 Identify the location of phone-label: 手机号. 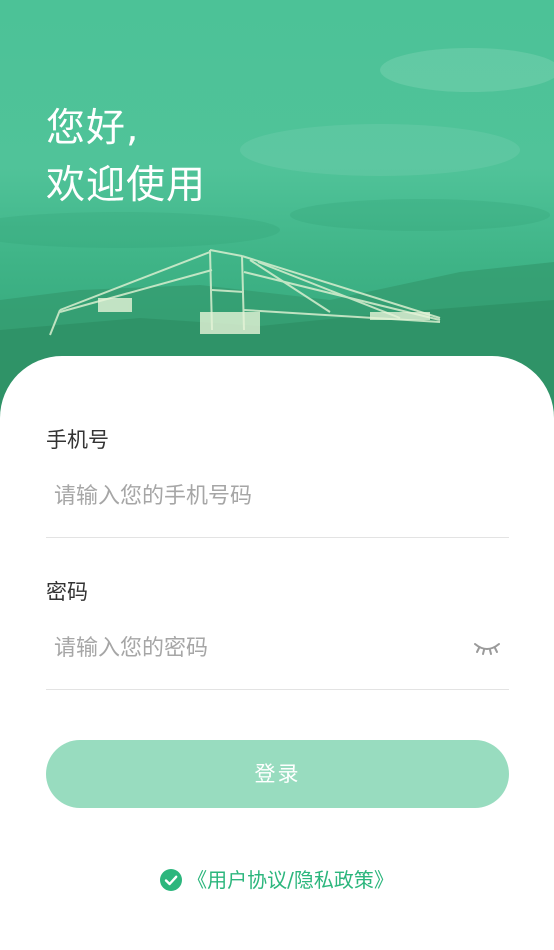
(77, 440).